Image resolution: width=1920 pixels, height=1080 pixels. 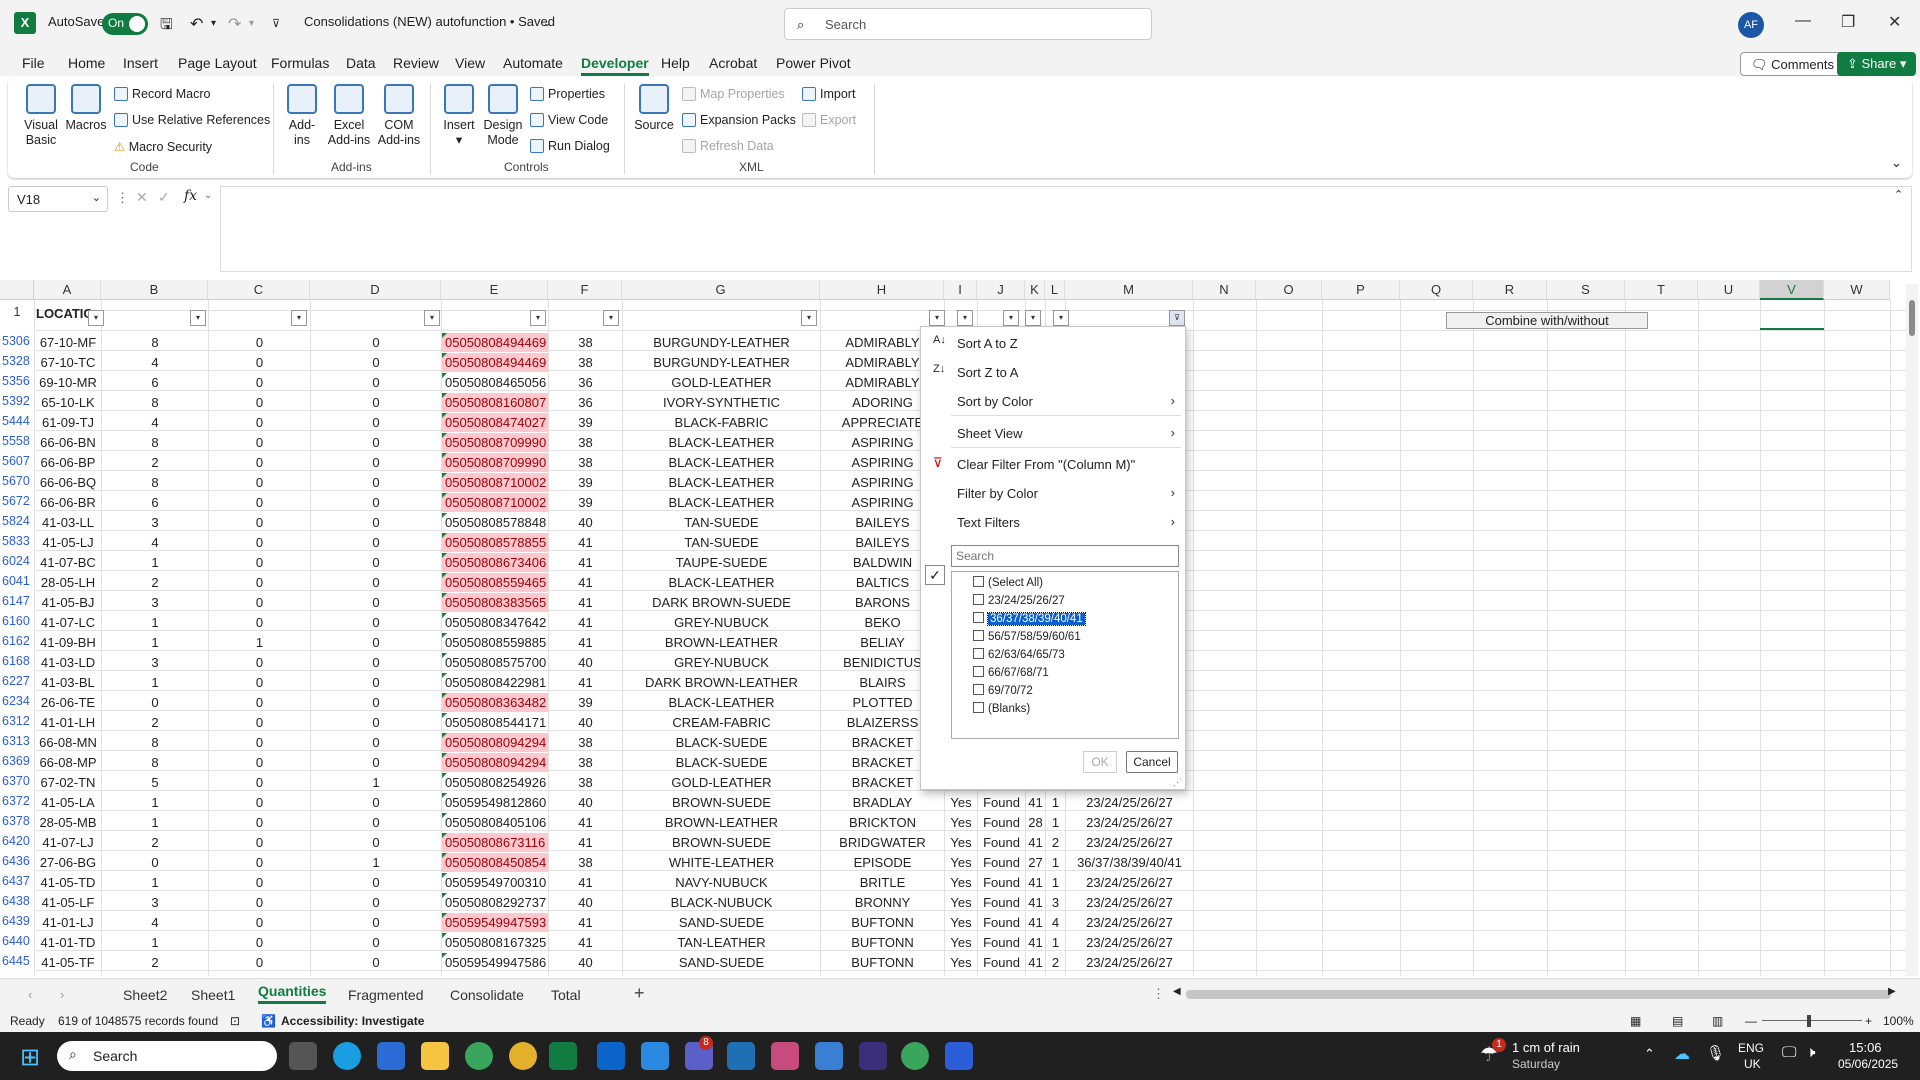 I want to click on menu-insert: Insert, so click(x=140, y=63).